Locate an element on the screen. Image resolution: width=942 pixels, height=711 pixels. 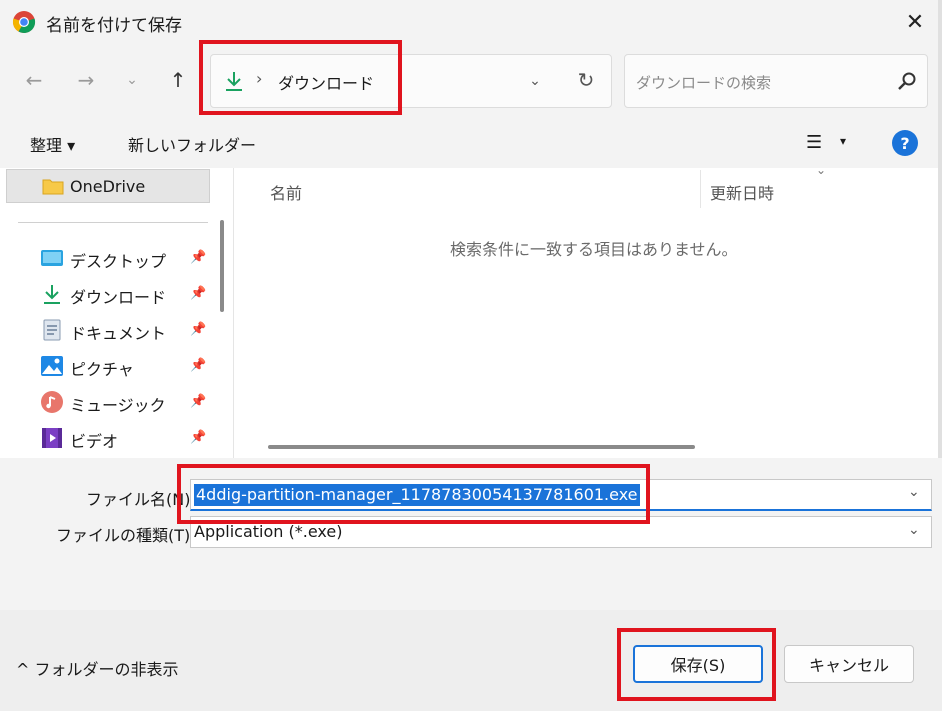
address-dropdown-icon: ⌄ is located at coordinates (535, 81).